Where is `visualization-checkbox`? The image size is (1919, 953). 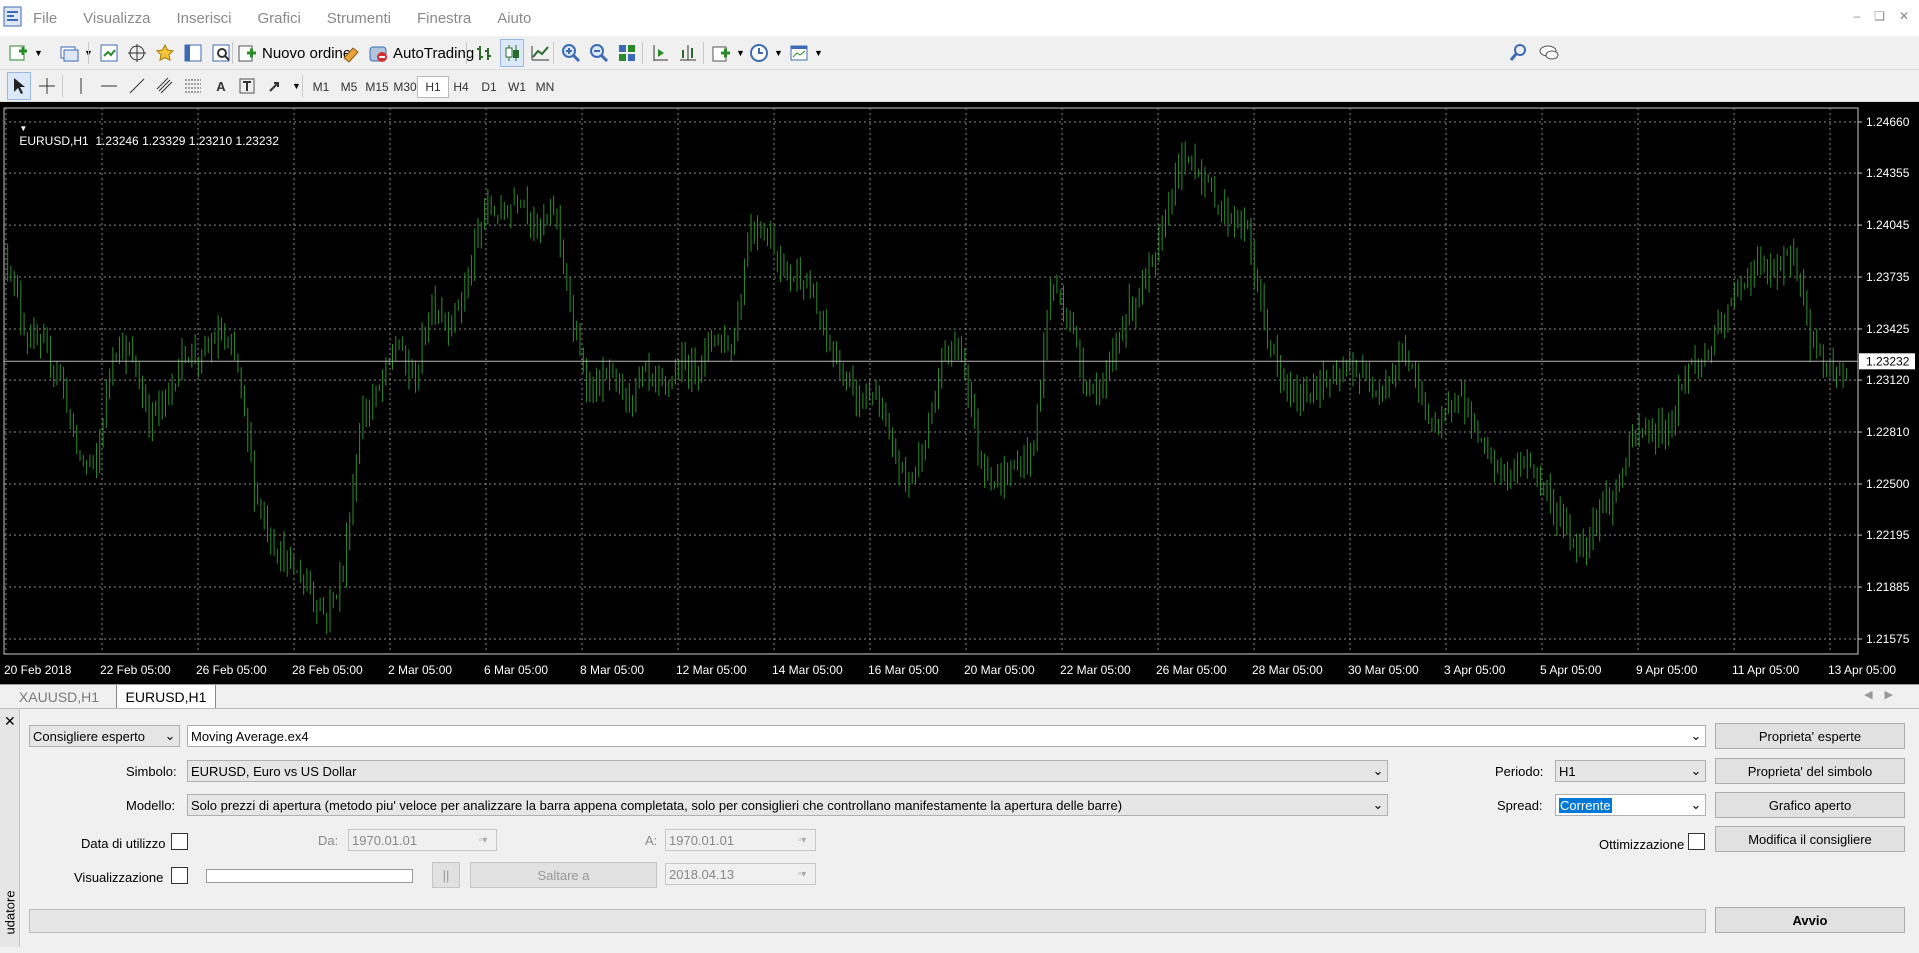
visualization-checkbox is located at coordinates (179, 875).